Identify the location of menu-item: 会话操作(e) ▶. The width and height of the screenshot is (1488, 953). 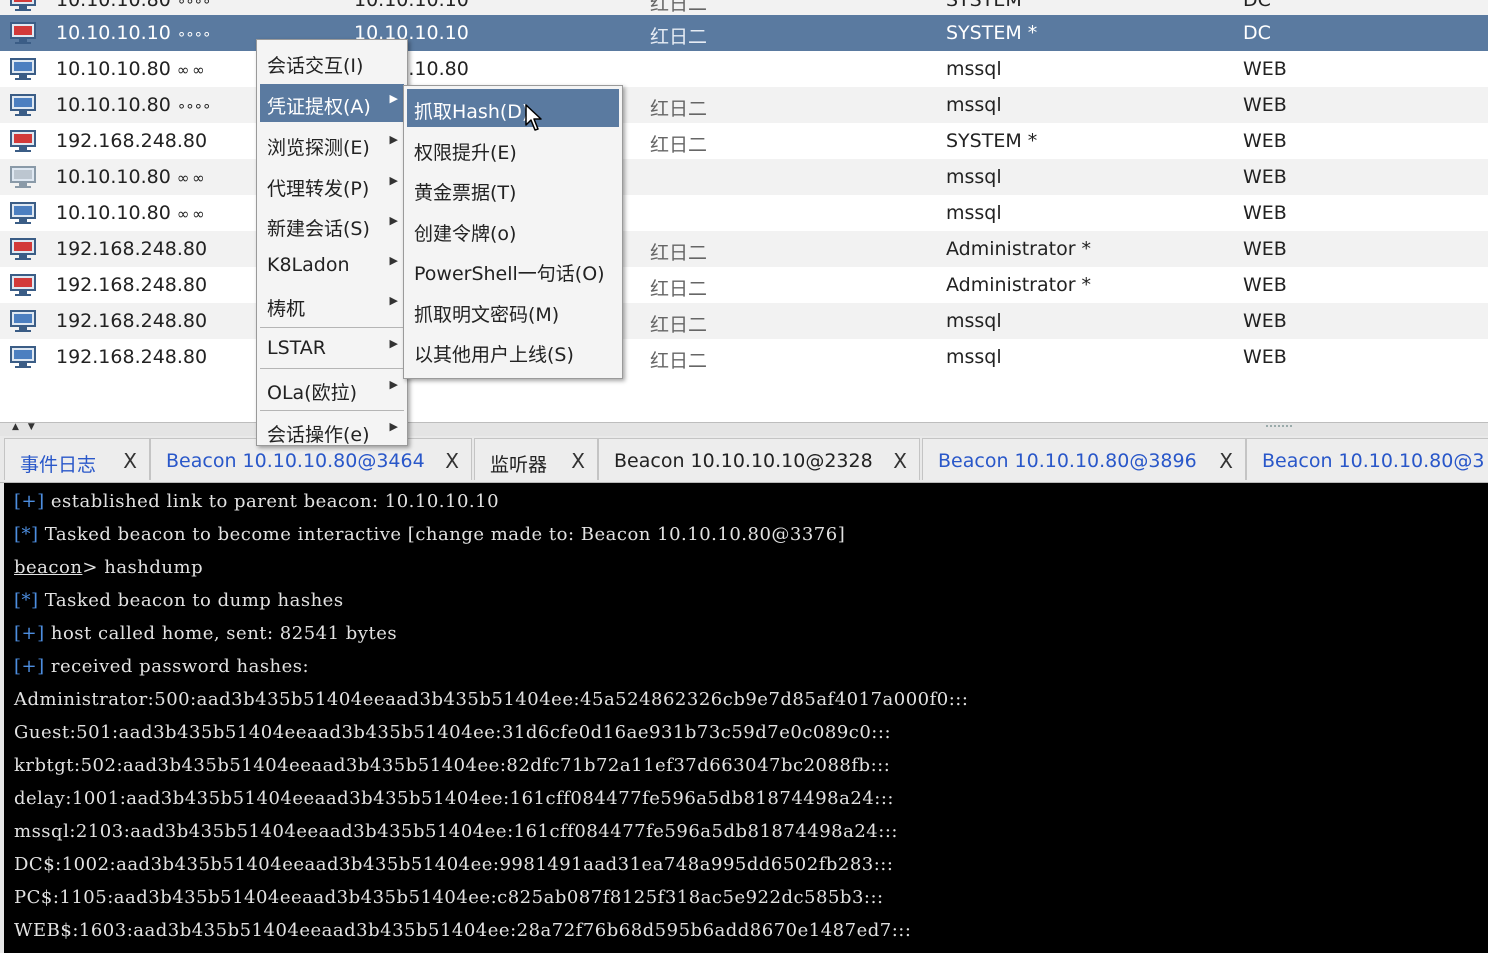
(332, 431).